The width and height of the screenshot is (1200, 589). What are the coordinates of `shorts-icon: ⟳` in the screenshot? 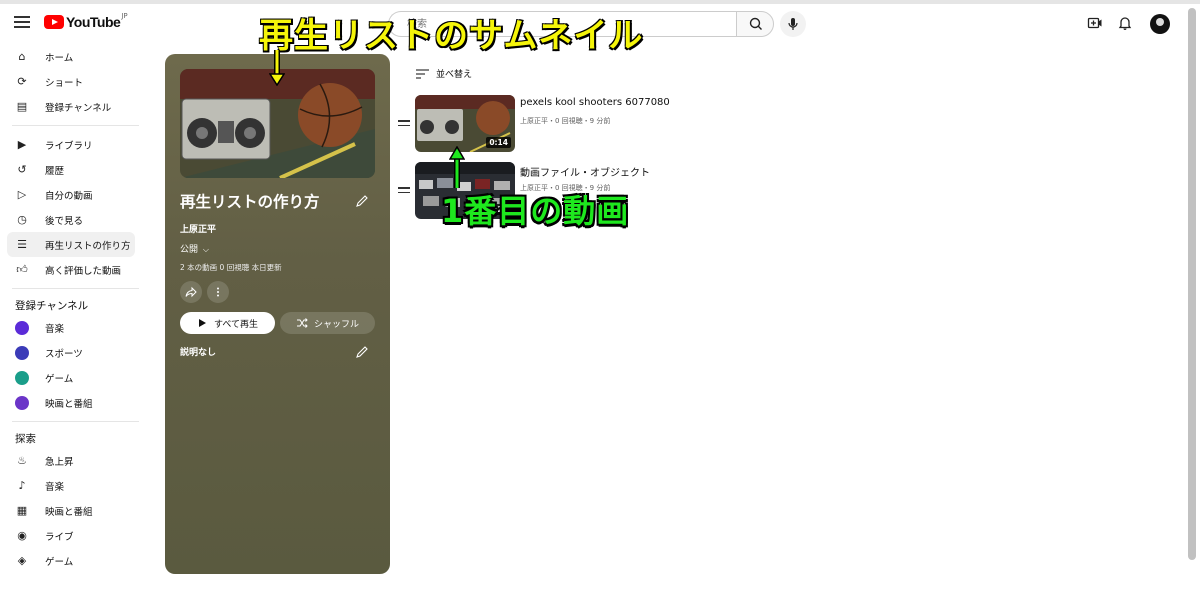 It's located at (22, 81).